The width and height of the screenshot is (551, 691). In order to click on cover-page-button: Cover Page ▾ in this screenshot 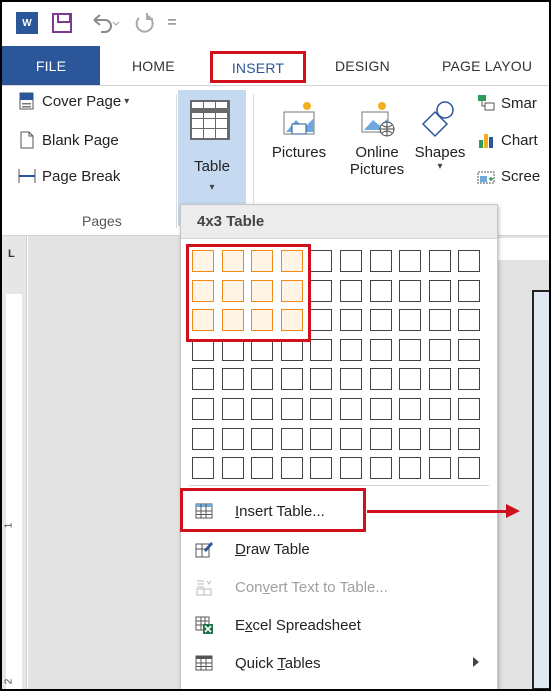, I will do `click(73, 101)`.